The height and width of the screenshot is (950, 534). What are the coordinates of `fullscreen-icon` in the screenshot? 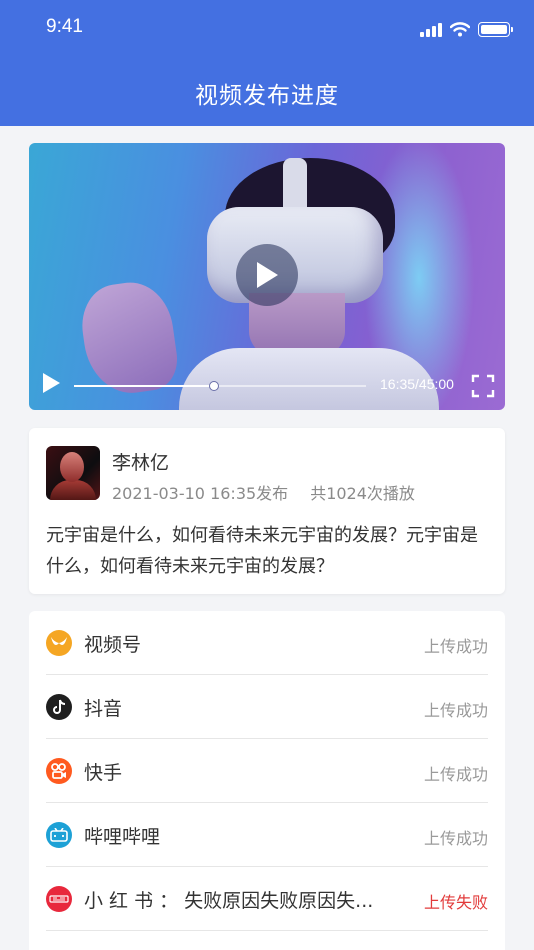 It's located at (483, 386).